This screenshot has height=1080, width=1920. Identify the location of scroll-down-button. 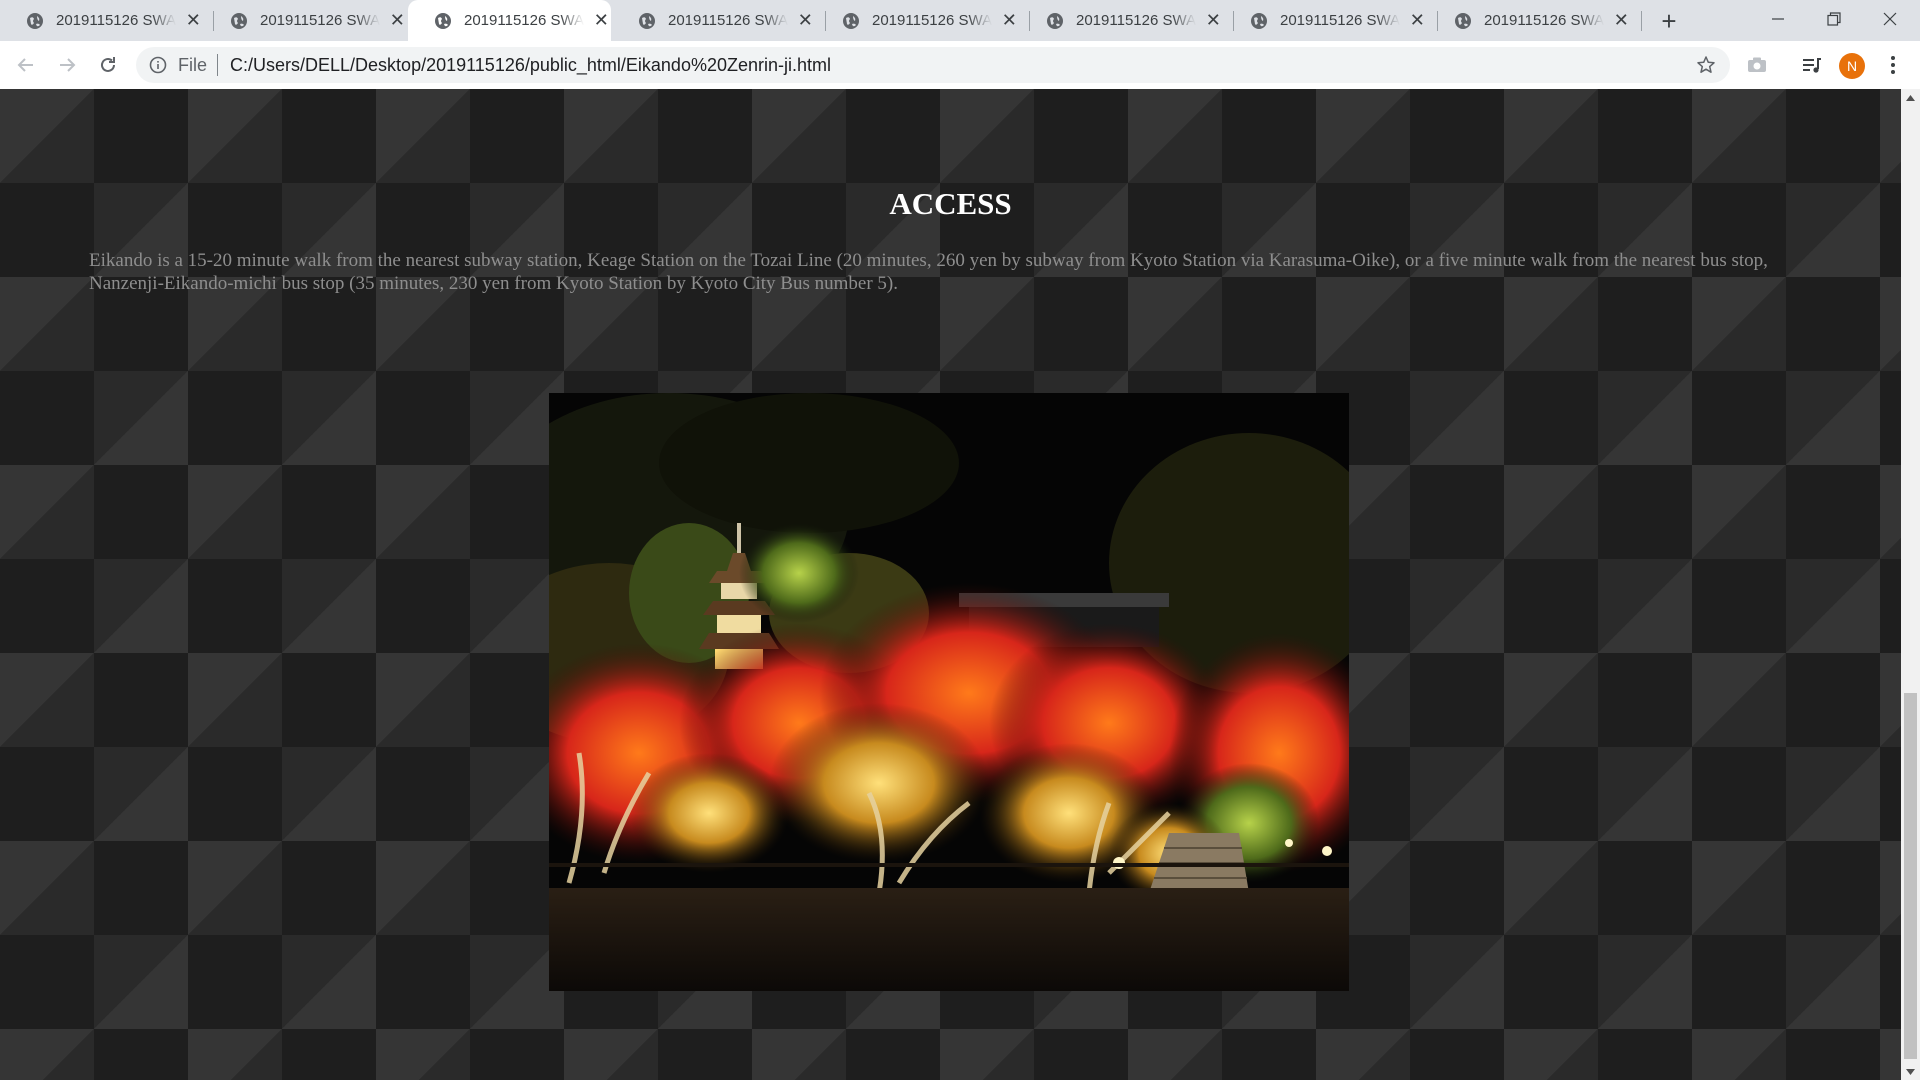
(1910, 1071).